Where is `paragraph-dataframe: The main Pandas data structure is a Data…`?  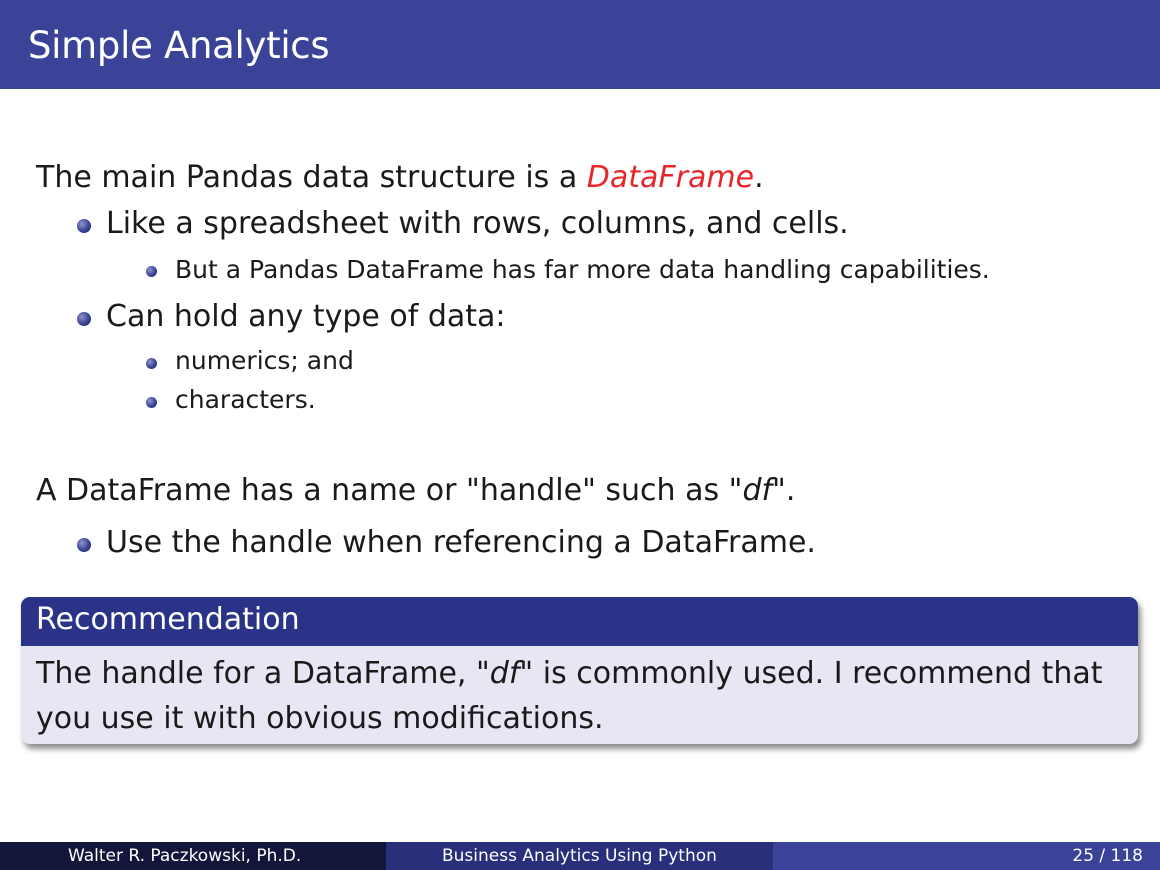
paragraph-dataframe: The main Pandas data structure is a Data… is located at coordinates (400, 177).